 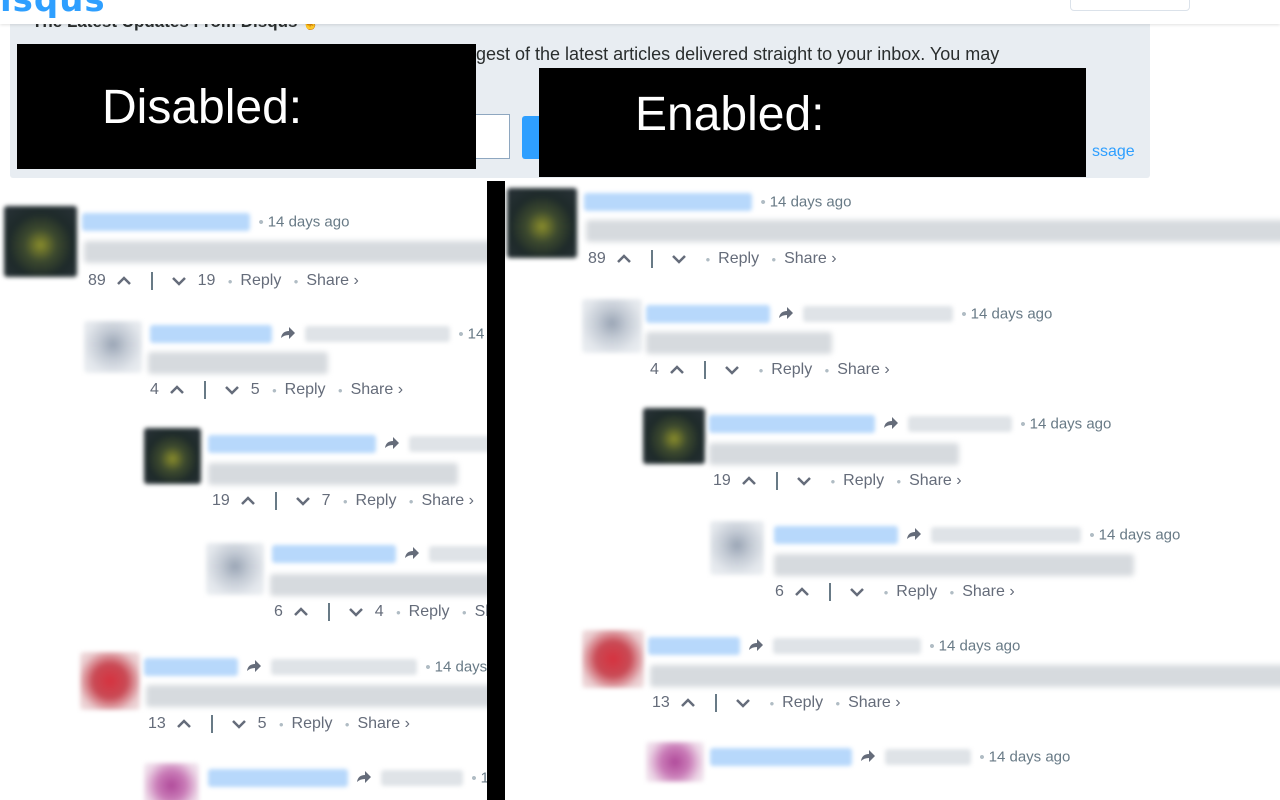 I want to click on downvote-count: 7, so click(x=326, y=500).